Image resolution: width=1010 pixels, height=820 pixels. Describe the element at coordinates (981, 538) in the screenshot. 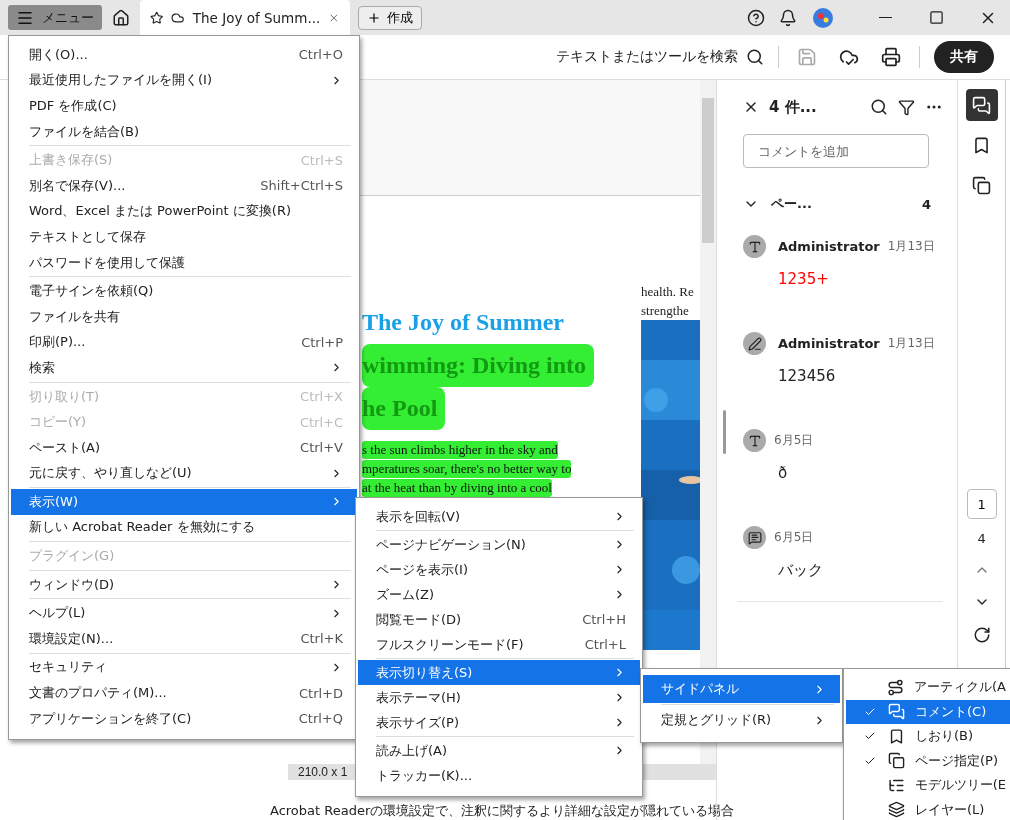

I see `page-count: 4` at that location.